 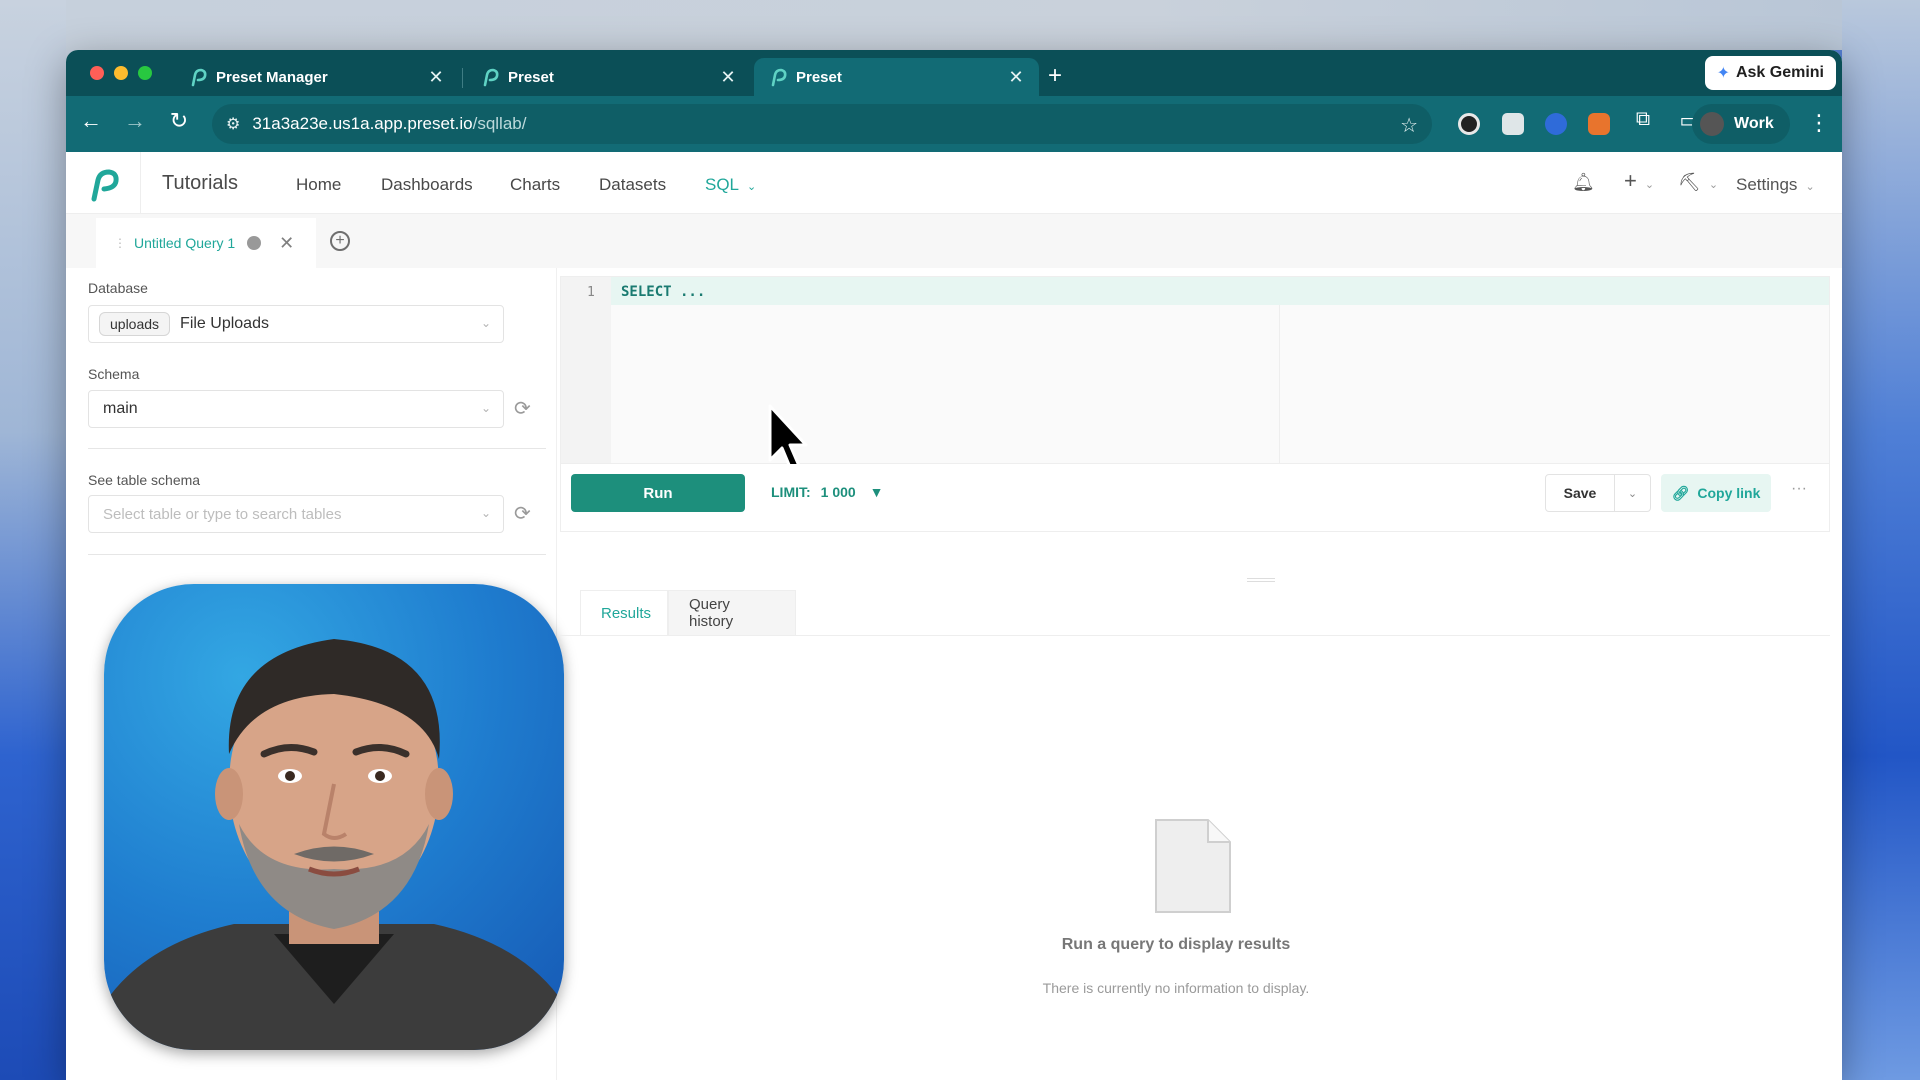 What do you see at coordinates (1193, 866) in the screenshot?
I see `empty-document-icon` at bounding box center [1193, 866].